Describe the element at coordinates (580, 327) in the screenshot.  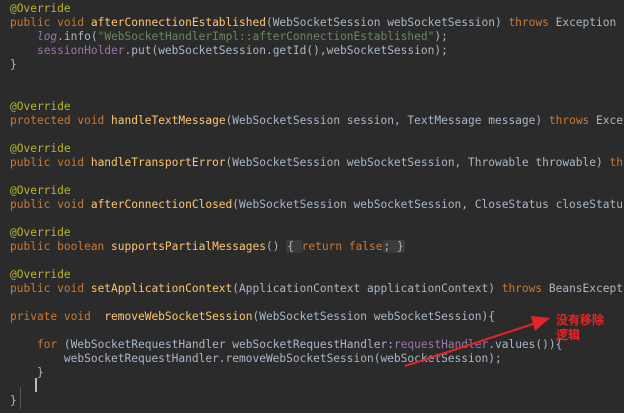
I see `annotation-note: 没有移除逻辑` at that location.